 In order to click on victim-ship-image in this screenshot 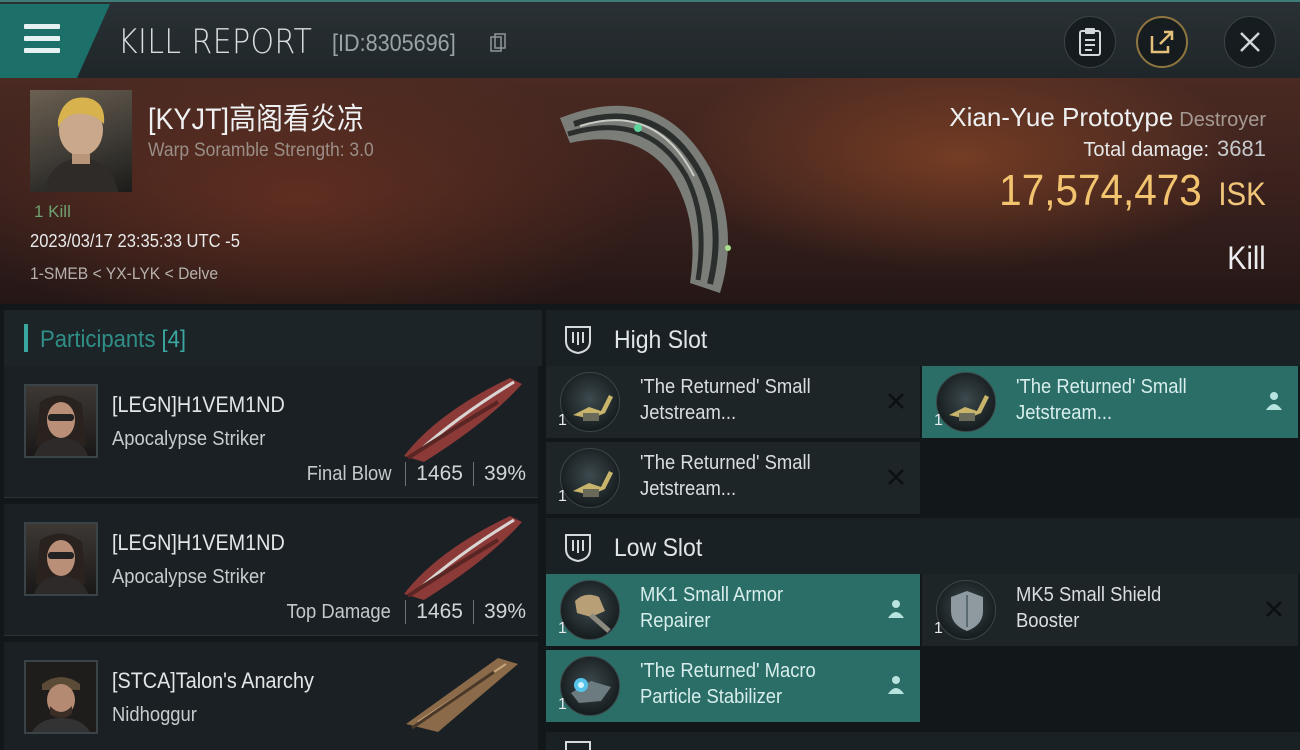, I will do `click(645, 199)`.